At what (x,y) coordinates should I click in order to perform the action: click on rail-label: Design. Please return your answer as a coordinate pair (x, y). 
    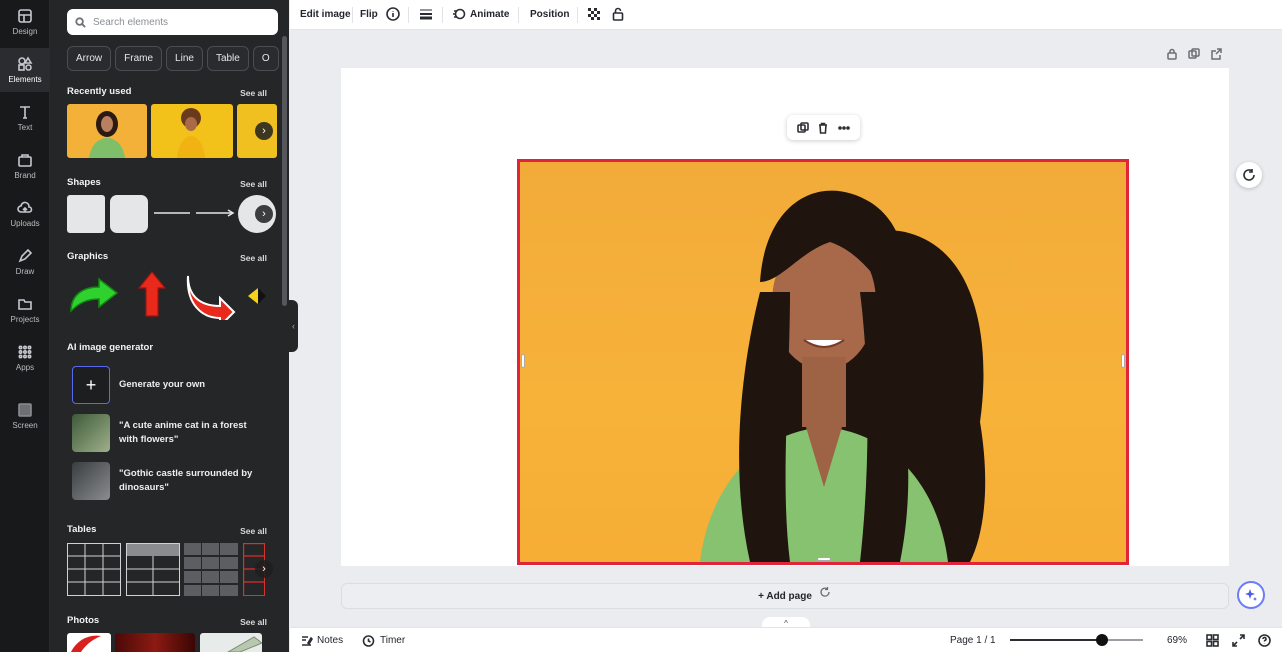
    Looking at the image, I should click on (25, 31).